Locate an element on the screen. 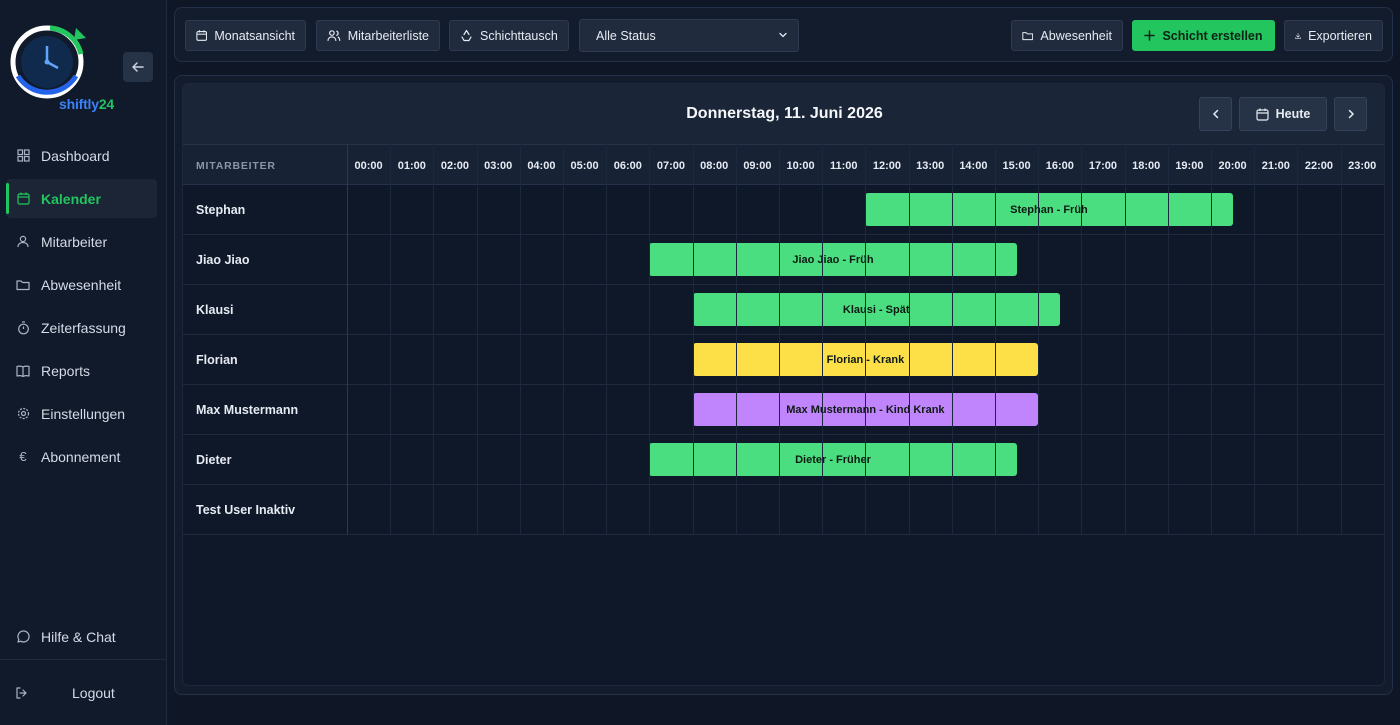 Image resolution: width=1400 pixels, height=725 pixels. arrow-left-icon is located at coordinates (138, 67).